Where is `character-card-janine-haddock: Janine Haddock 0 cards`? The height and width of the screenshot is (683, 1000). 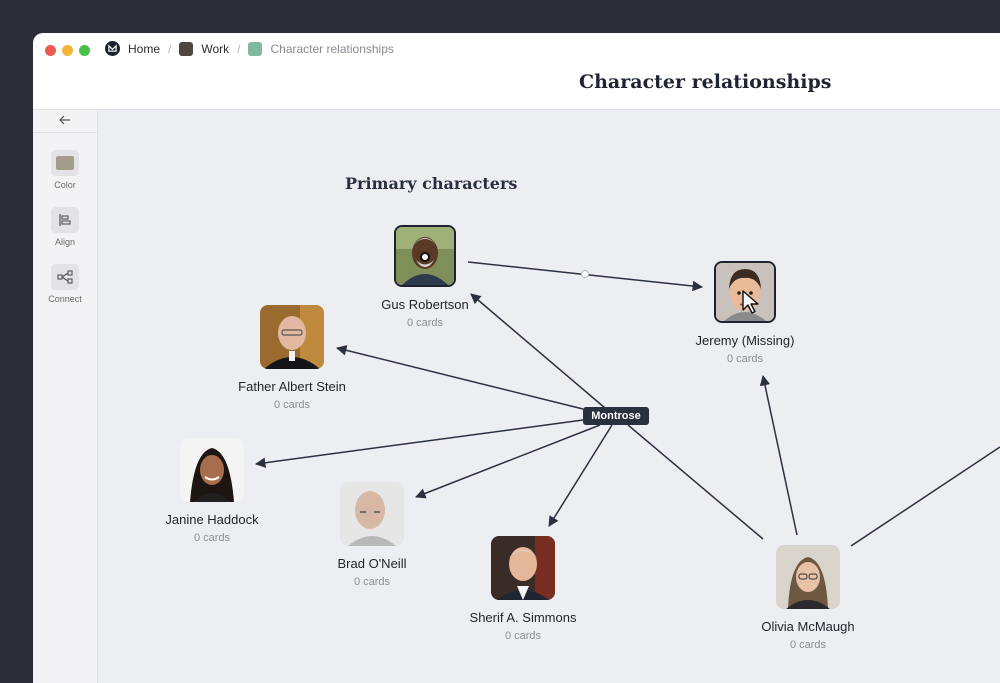 character-card-janine-haddock: Janine Haddock 0 cards is located at coordinates (212, 491).